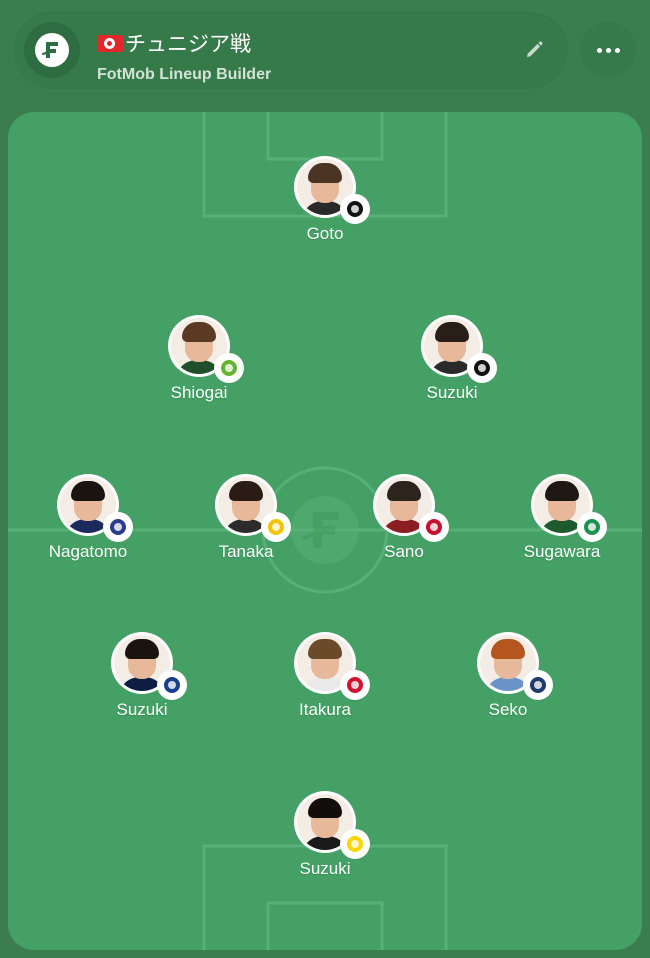  I want to click on fc-tokyo-badge-icon, so click(118, 527).